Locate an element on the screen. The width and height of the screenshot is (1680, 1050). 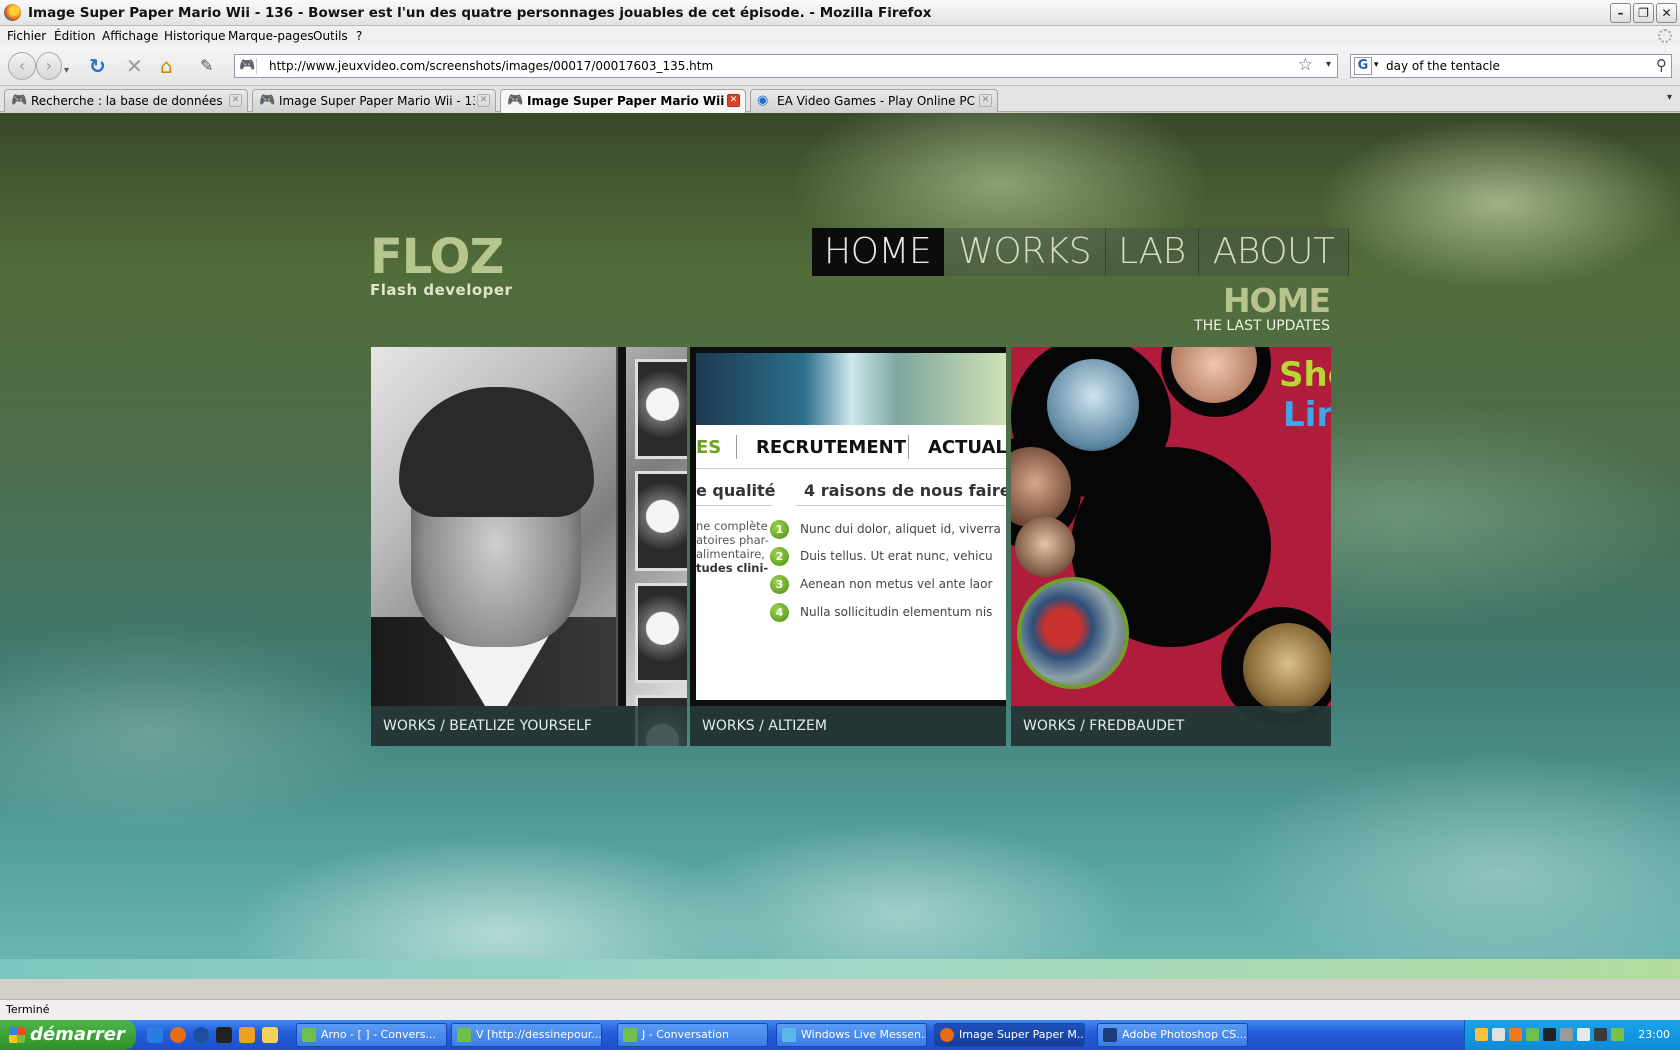
engine-dropdown-icon: ▾ is located at coordinates (1376, 65).